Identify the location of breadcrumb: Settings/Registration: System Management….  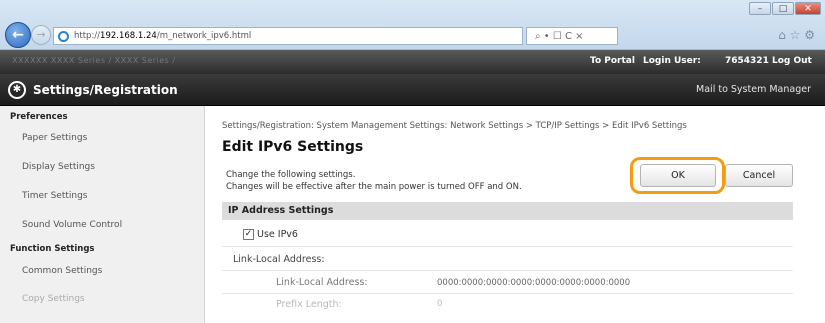
(454, 126).